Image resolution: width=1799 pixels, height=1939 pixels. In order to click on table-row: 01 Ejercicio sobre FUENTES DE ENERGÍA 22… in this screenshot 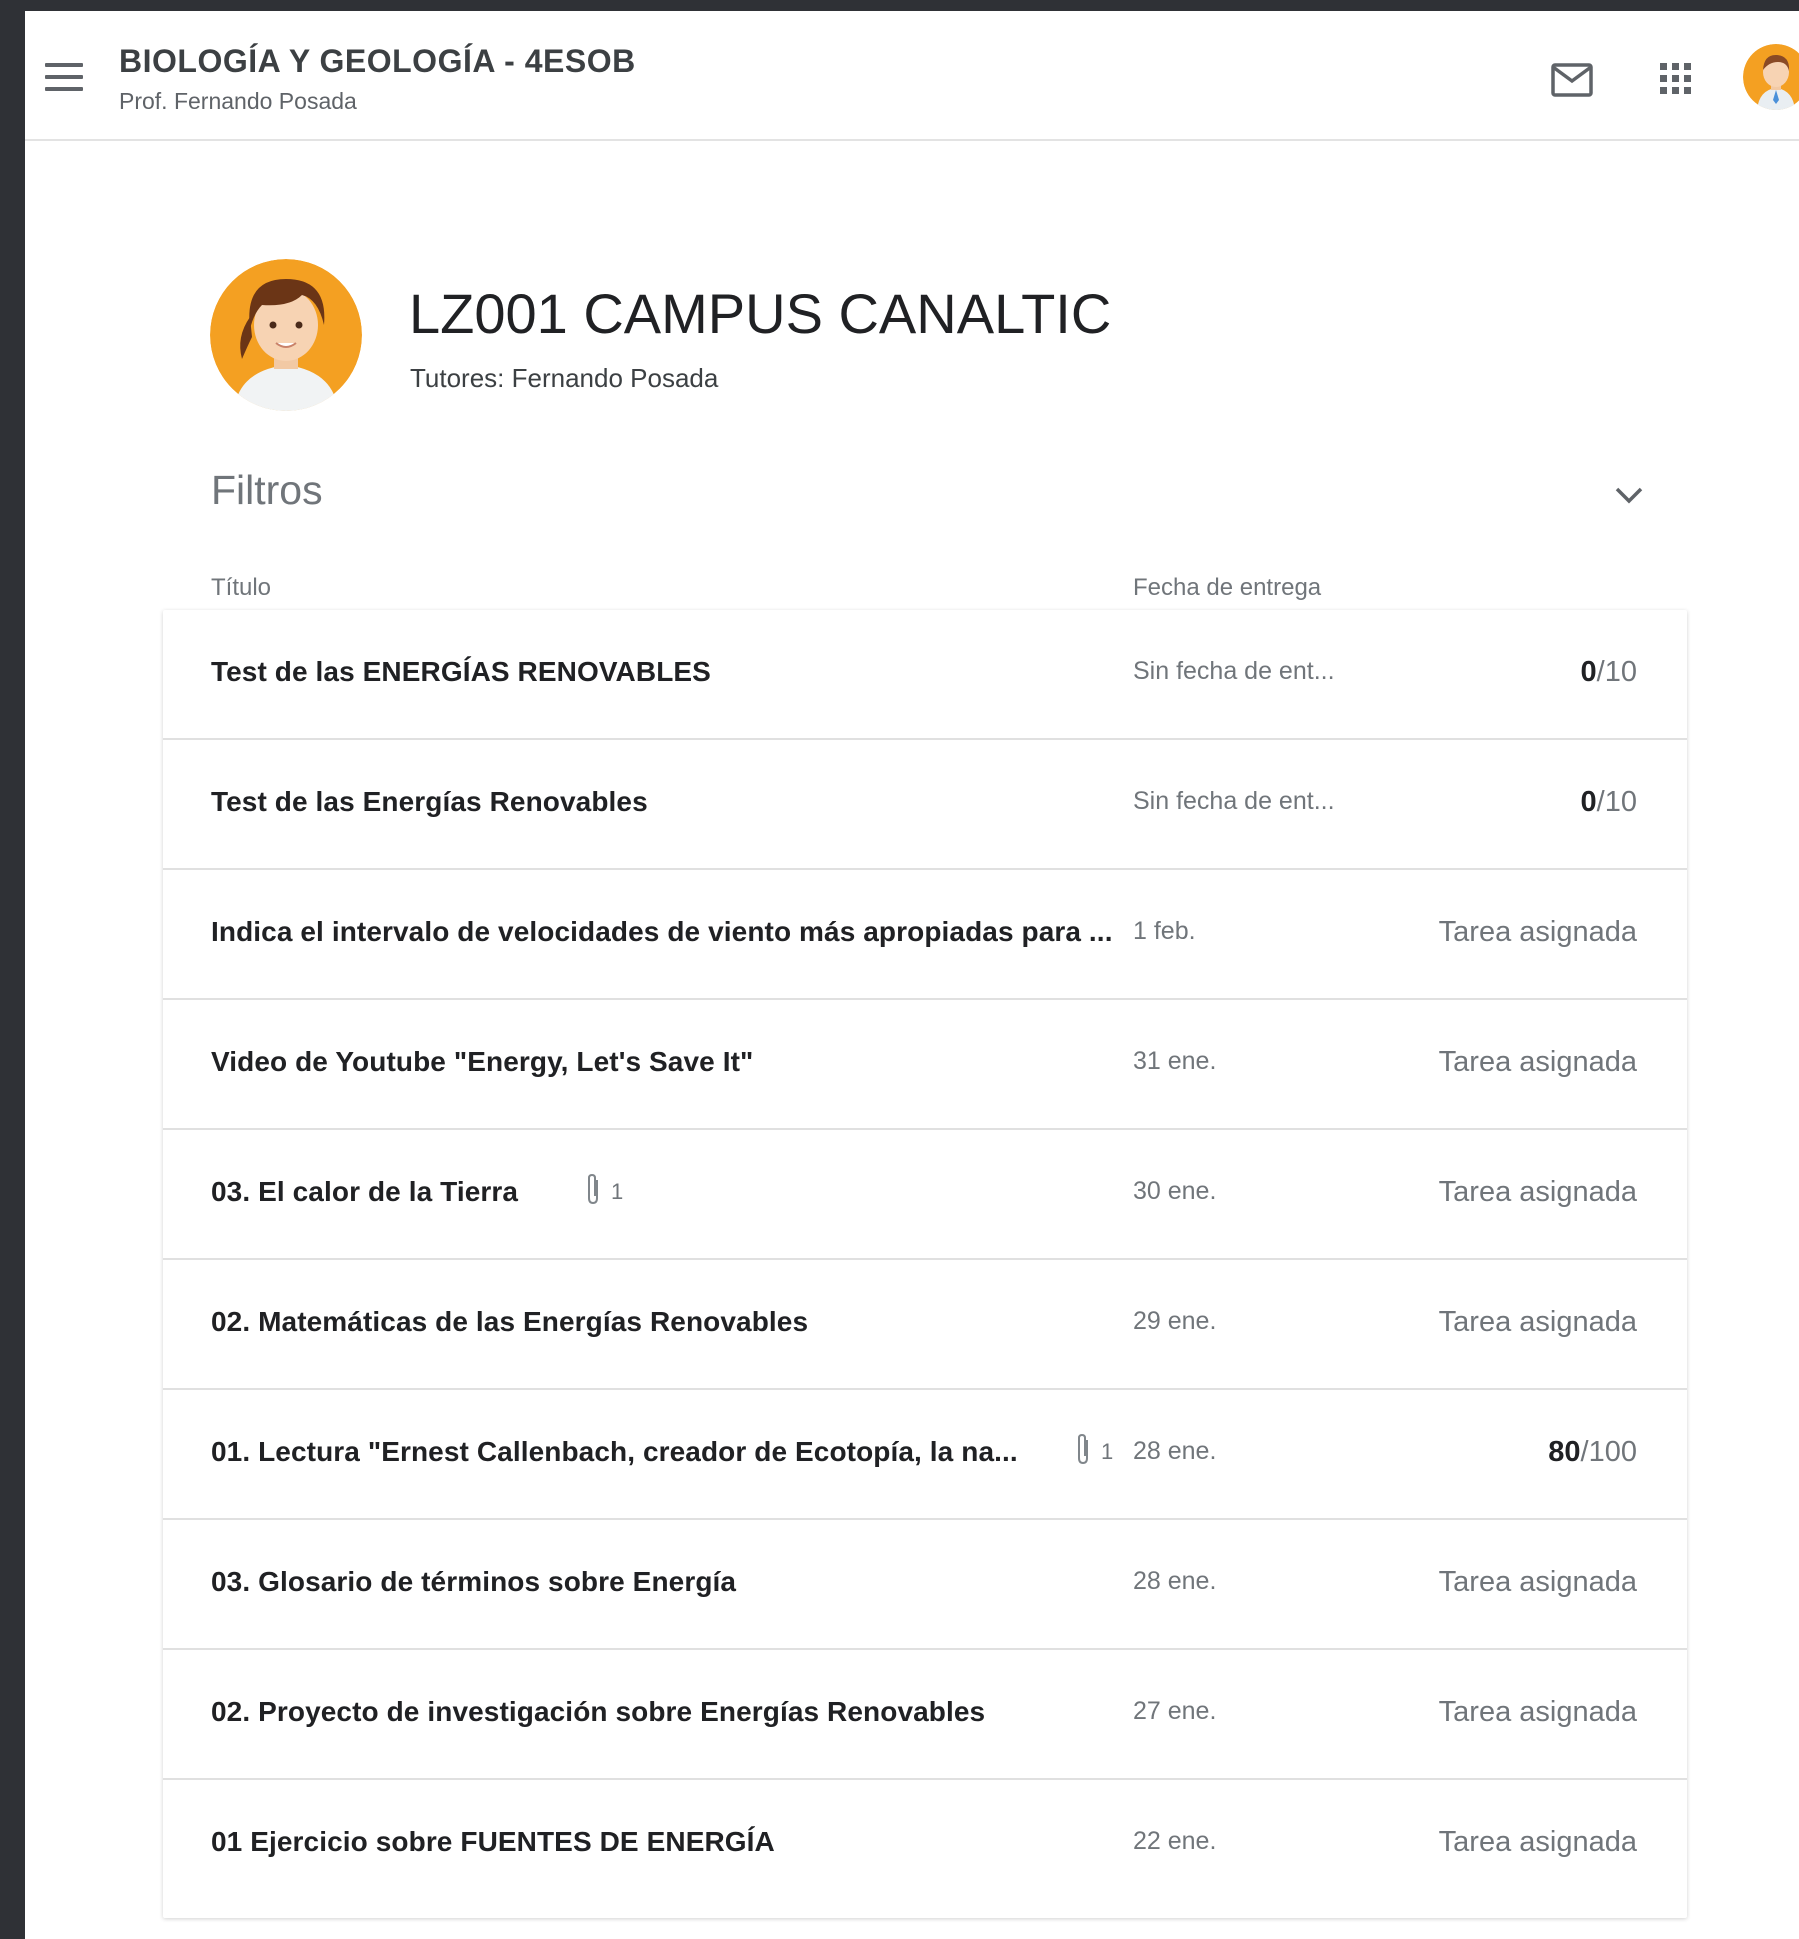, I will do `click(925, 1845)`.